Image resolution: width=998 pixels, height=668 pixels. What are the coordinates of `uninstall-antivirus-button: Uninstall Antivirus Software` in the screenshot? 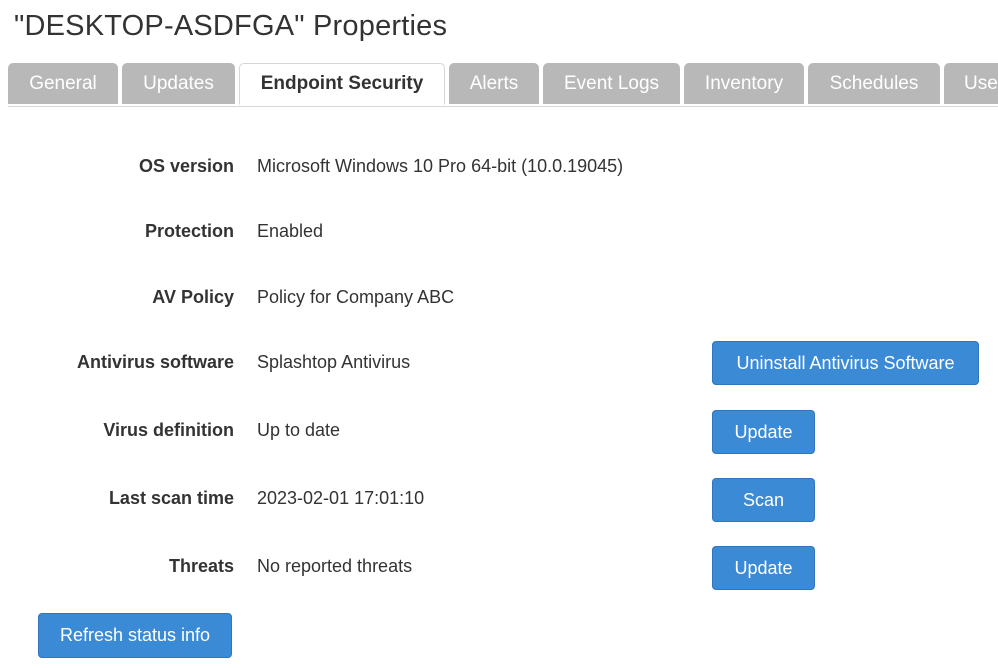 It's located at (845, 363).